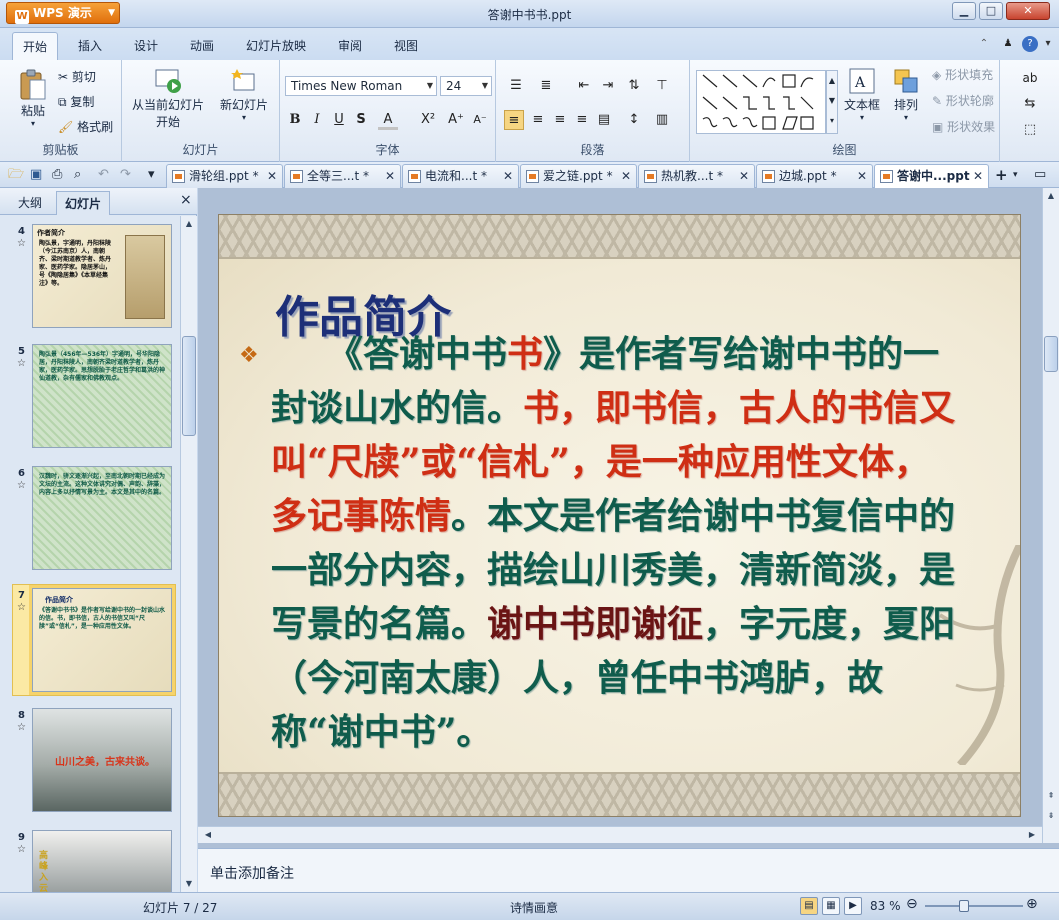 The image size is (1059, 920). What do you see at coordinates (964, 906) in the screenshot?
I see `zoom-slider-handle` at bounding box center [964, 906].